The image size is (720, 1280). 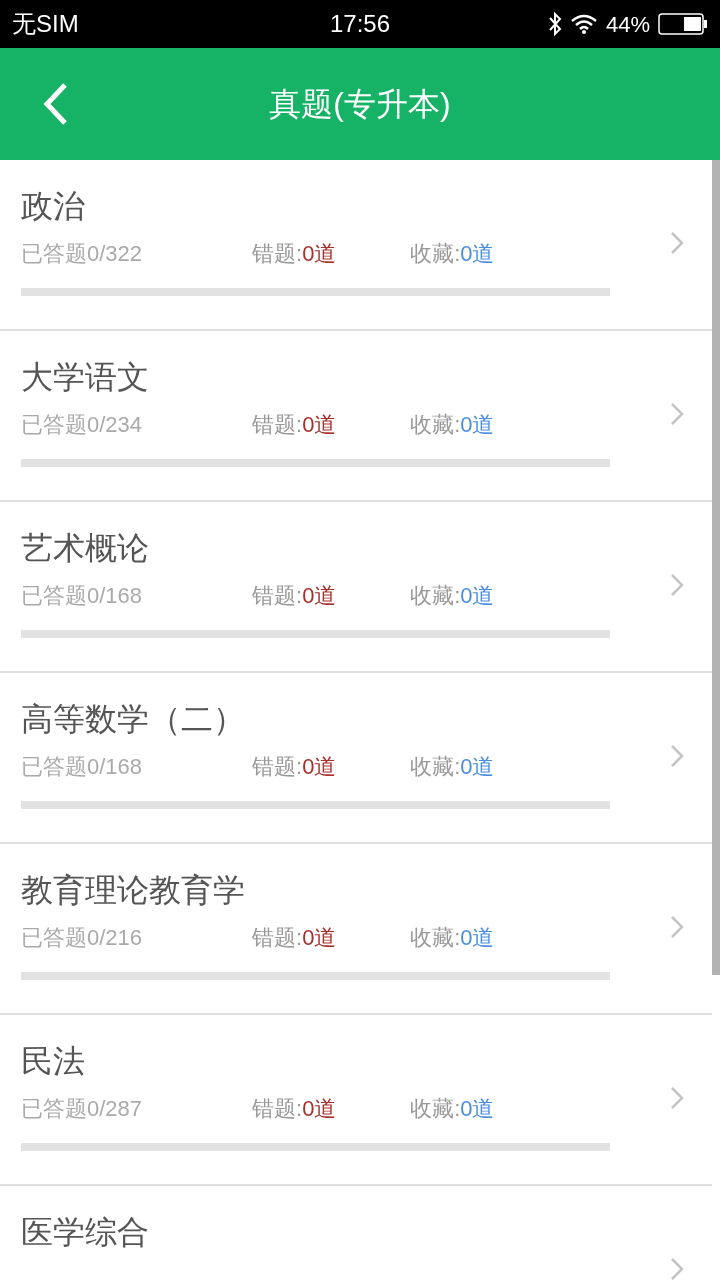 What do you see at coordinates (583, 24) in the screenshot?
I see `wifi-icon` at bounding box center [583, 24].